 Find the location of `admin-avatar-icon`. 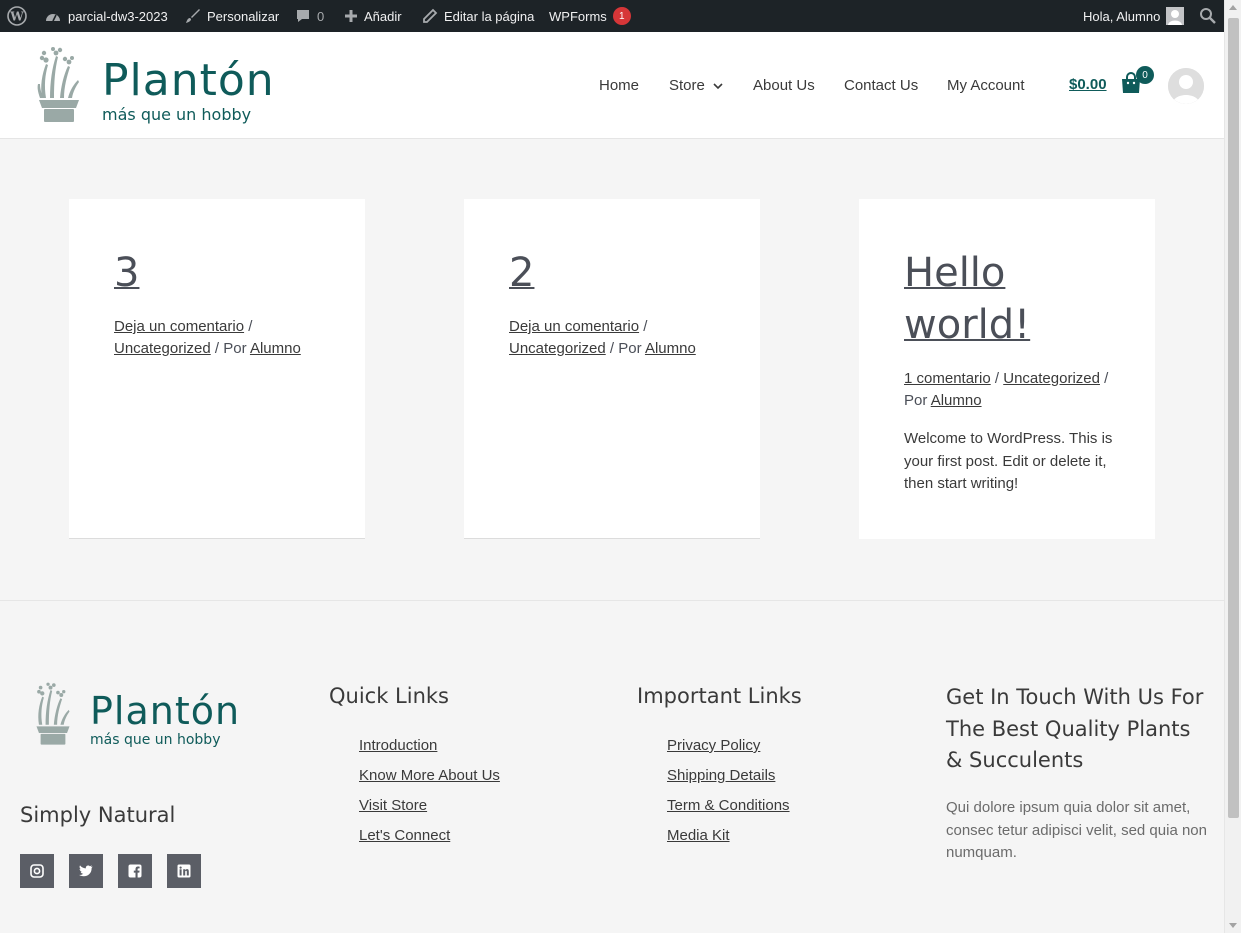

admin-avatar-icon is located at coordinates (1175, 16).